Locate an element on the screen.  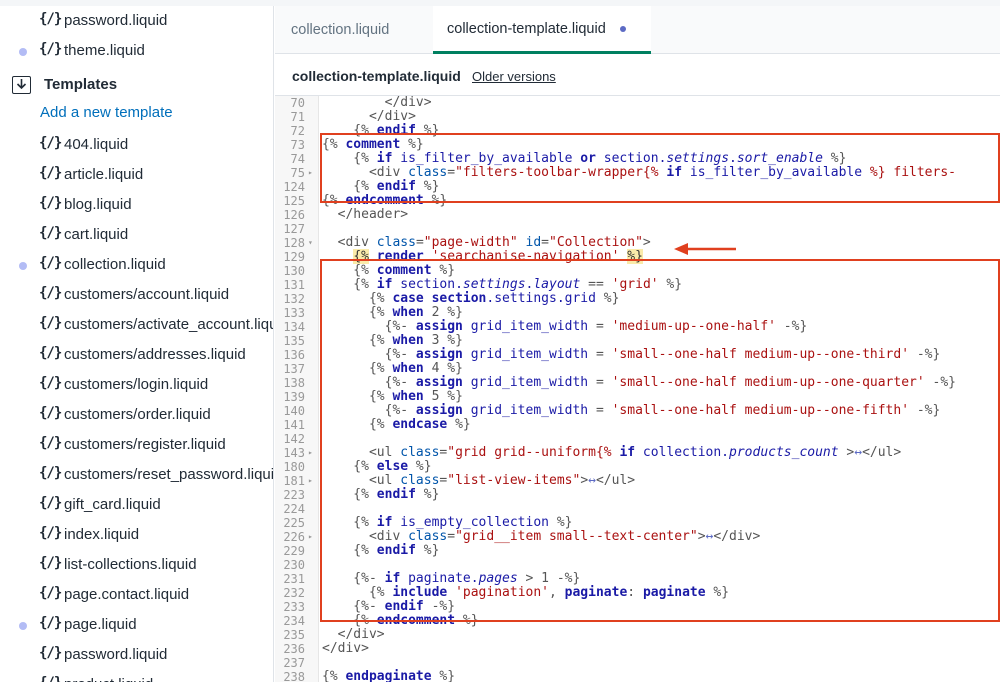
annotation-arrow-icon is located at coordinates (705, 249).